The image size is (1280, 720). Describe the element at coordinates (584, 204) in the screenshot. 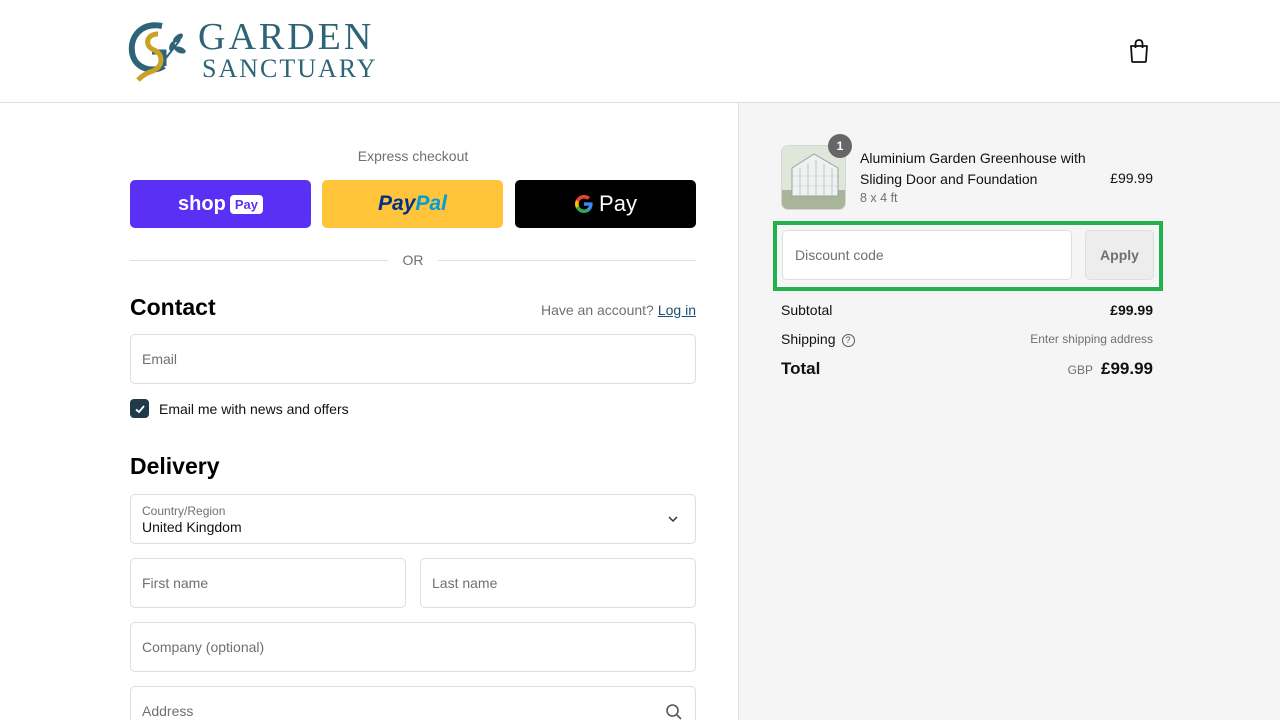

I see `google-g-icon` at that location.